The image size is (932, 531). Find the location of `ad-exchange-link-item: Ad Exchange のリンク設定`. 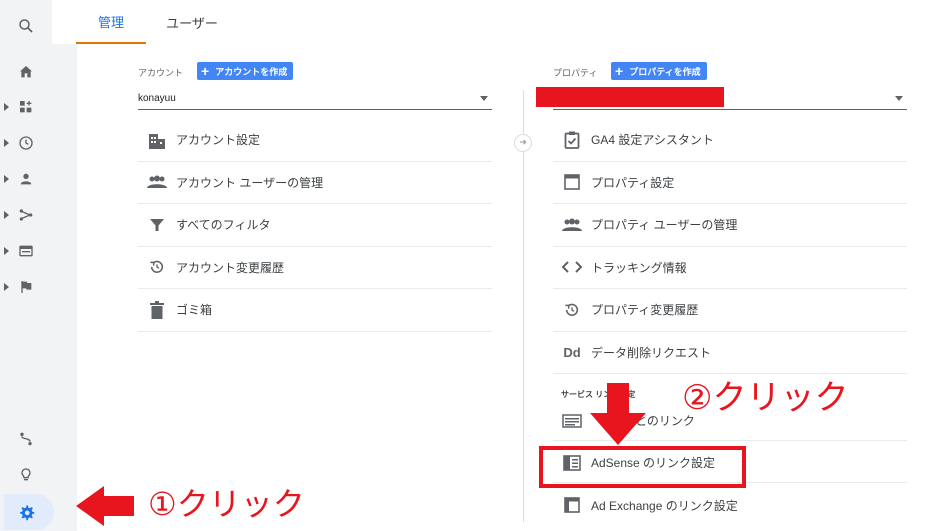

ad-exchange-link-item: Ad Exchange のリンク設定 is located at coordinates (730, 505).